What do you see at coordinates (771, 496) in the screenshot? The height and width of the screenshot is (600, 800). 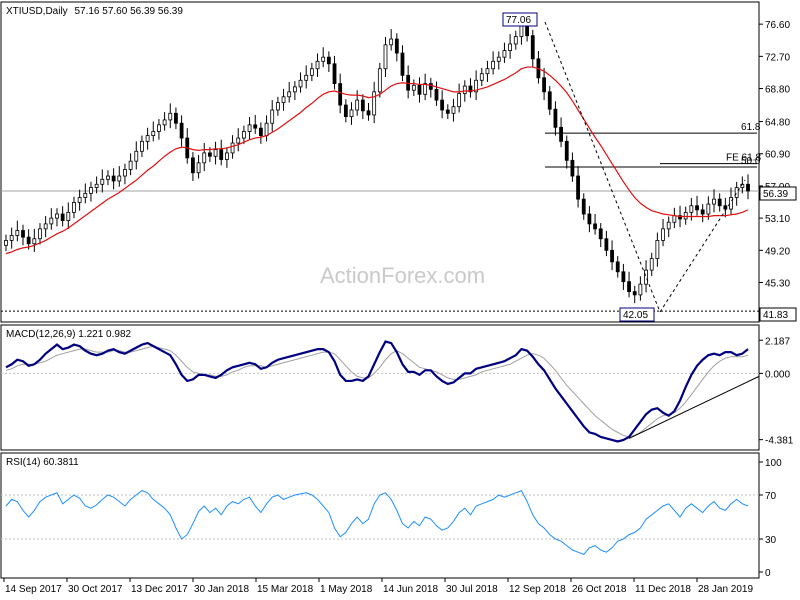 I see `rsi-y-tick-label: 70` at bounding box center [771, 496].